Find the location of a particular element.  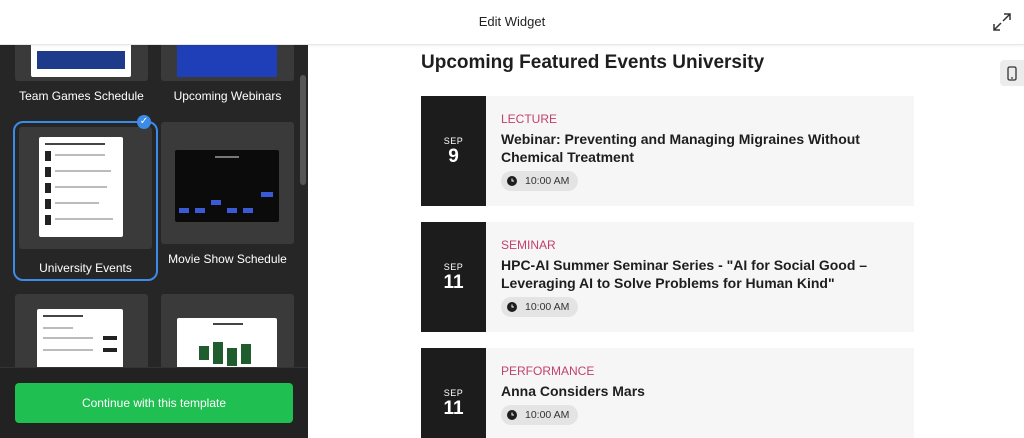

header-bar: Edit Widget is located at coordinates (512, 22).